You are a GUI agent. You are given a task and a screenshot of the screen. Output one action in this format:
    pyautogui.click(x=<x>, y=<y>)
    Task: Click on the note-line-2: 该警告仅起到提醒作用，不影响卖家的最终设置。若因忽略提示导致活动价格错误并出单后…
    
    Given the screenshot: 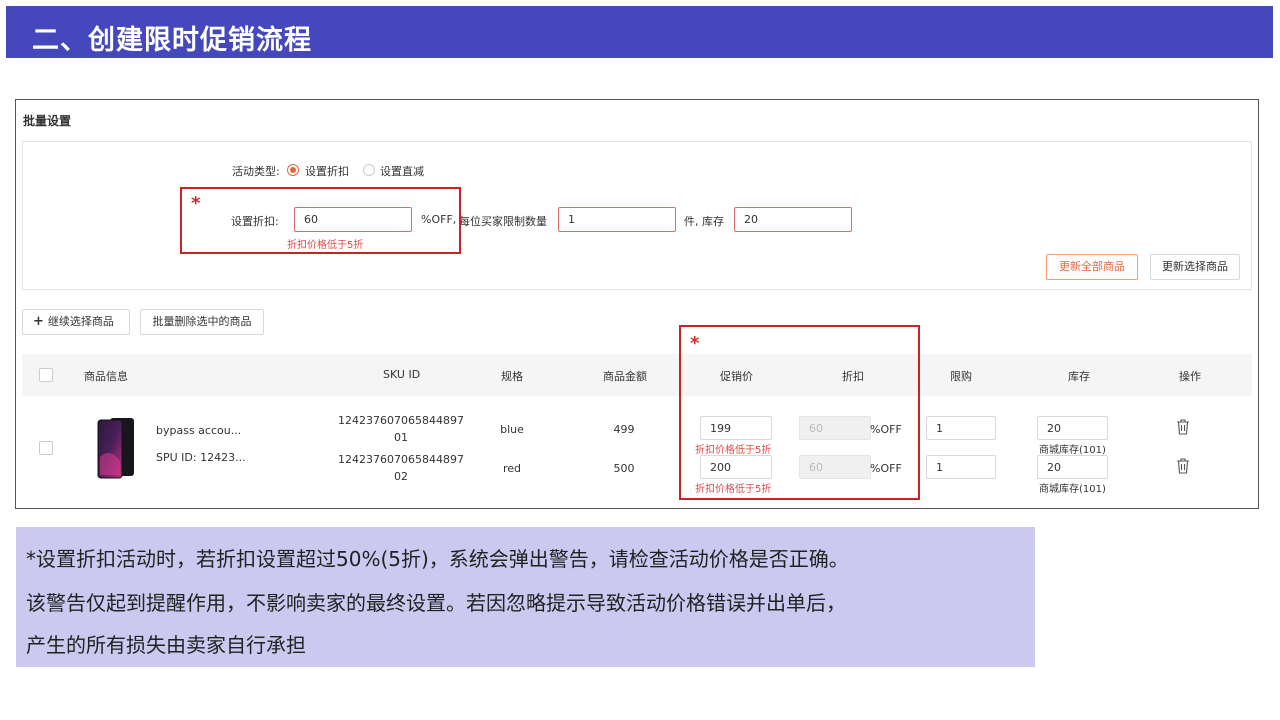 What is the action you would take?
    pyautogui.click(x=436, y=603)
    